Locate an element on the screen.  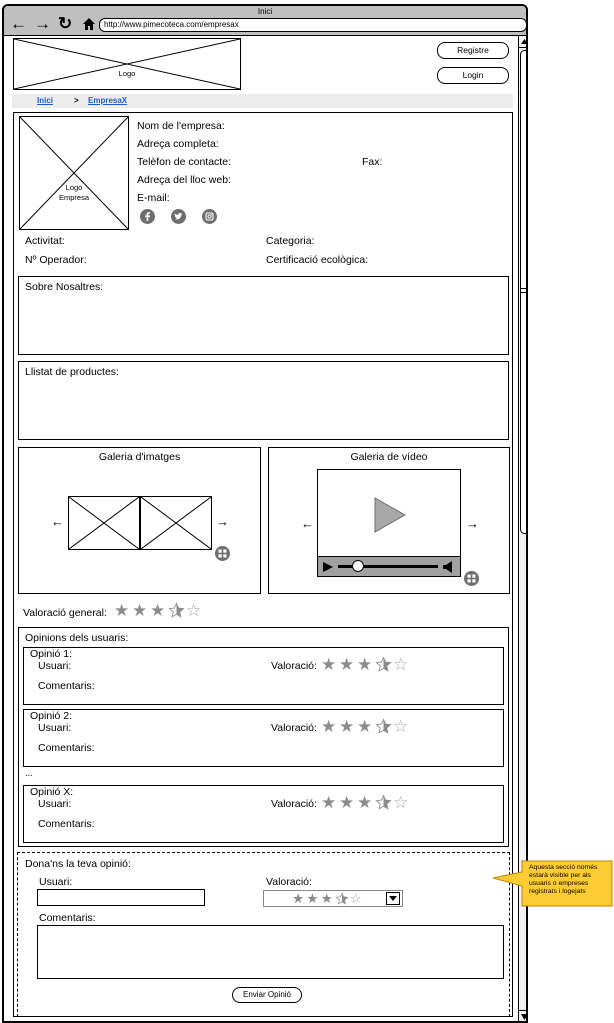
site-logo: Logo is located at coordinates (127, 64).